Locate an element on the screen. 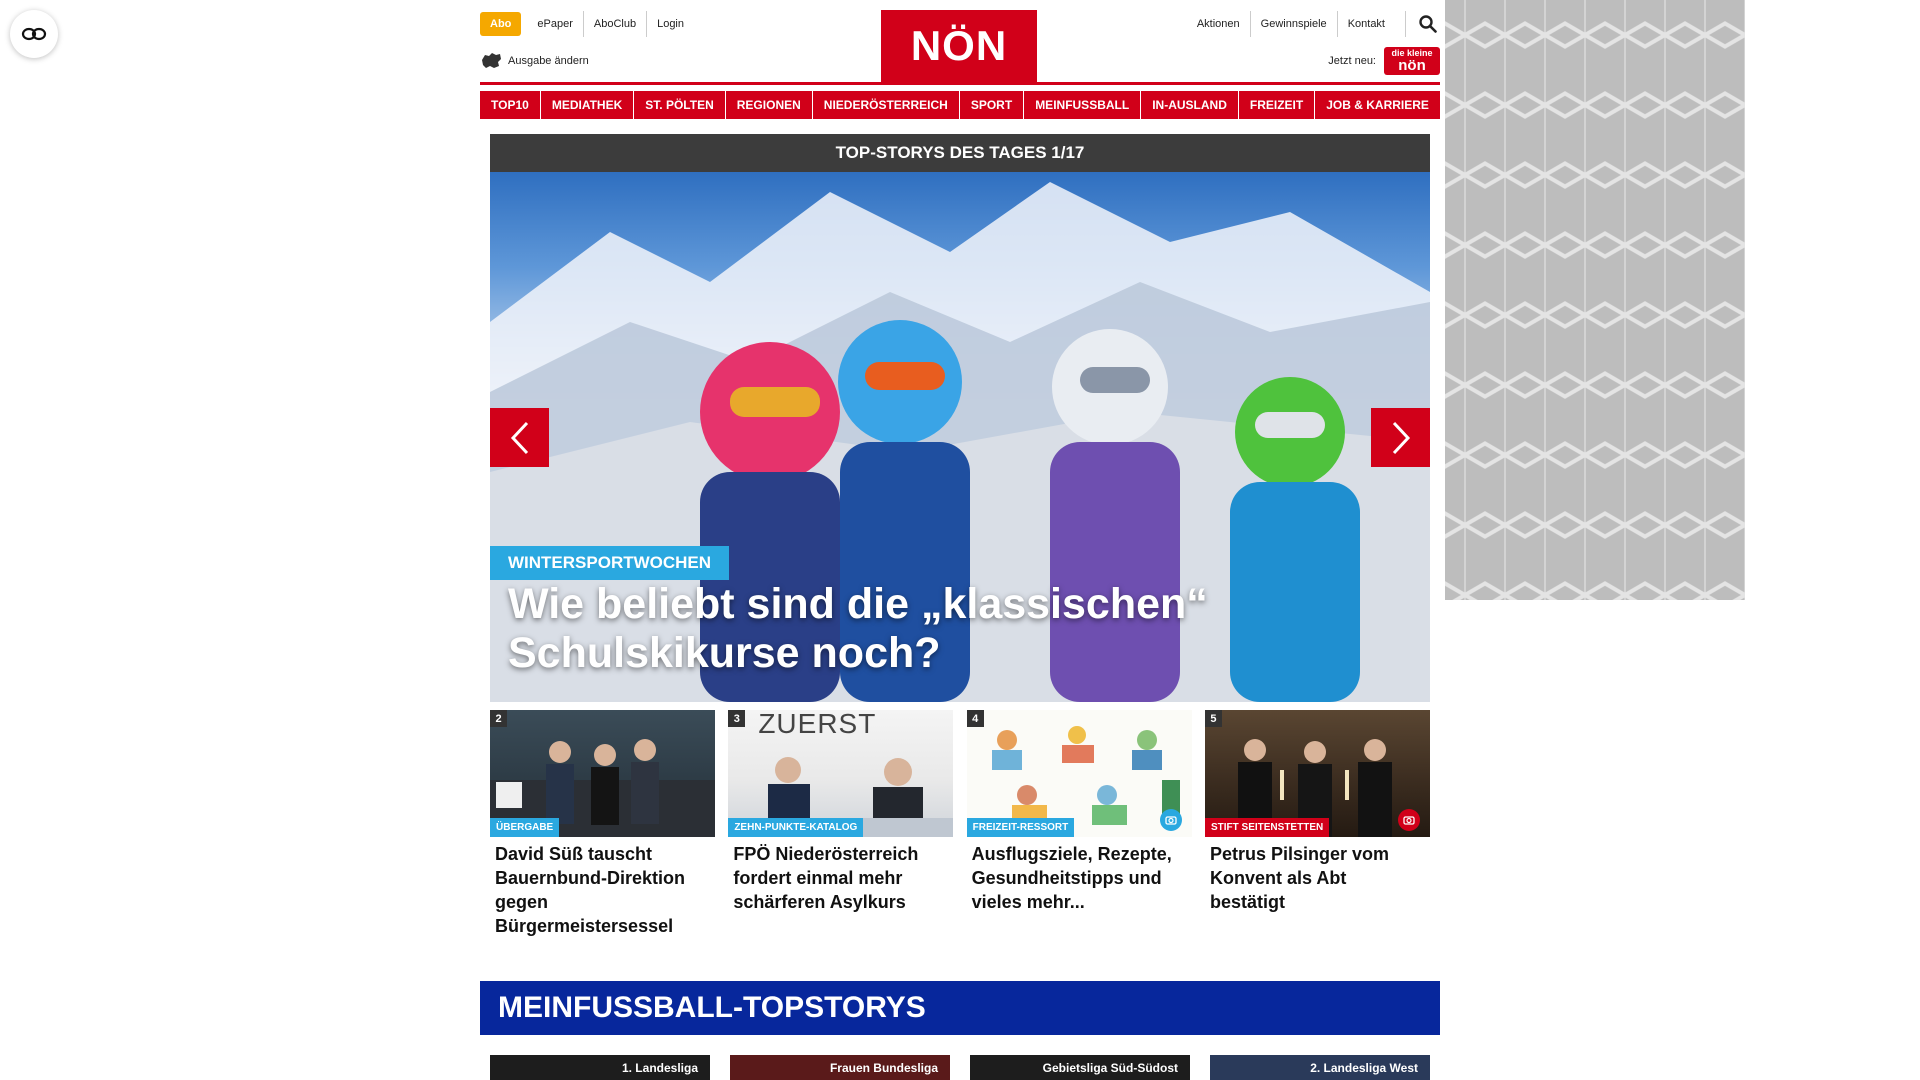  search-icon is located at coordinates (1428, 24).